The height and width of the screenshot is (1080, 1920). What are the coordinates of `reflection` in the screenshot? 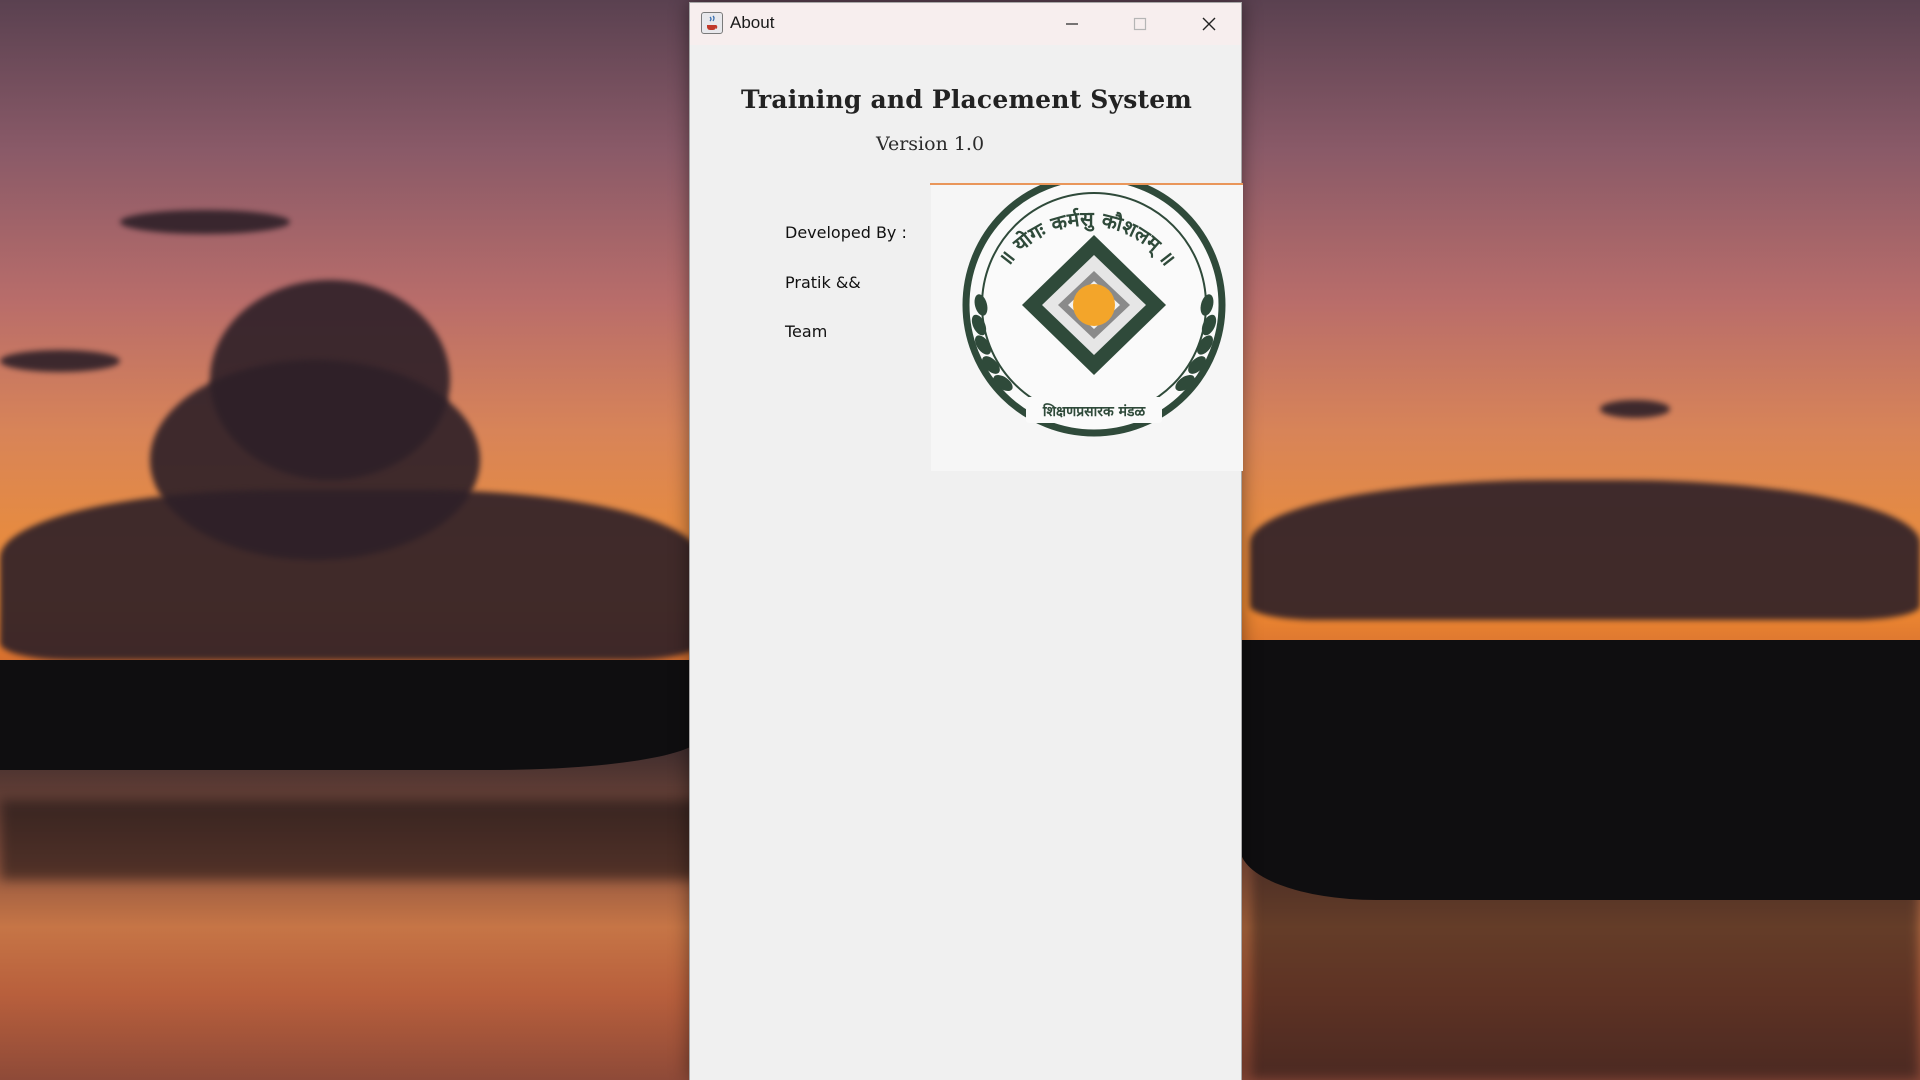 It's located at (350, 840).